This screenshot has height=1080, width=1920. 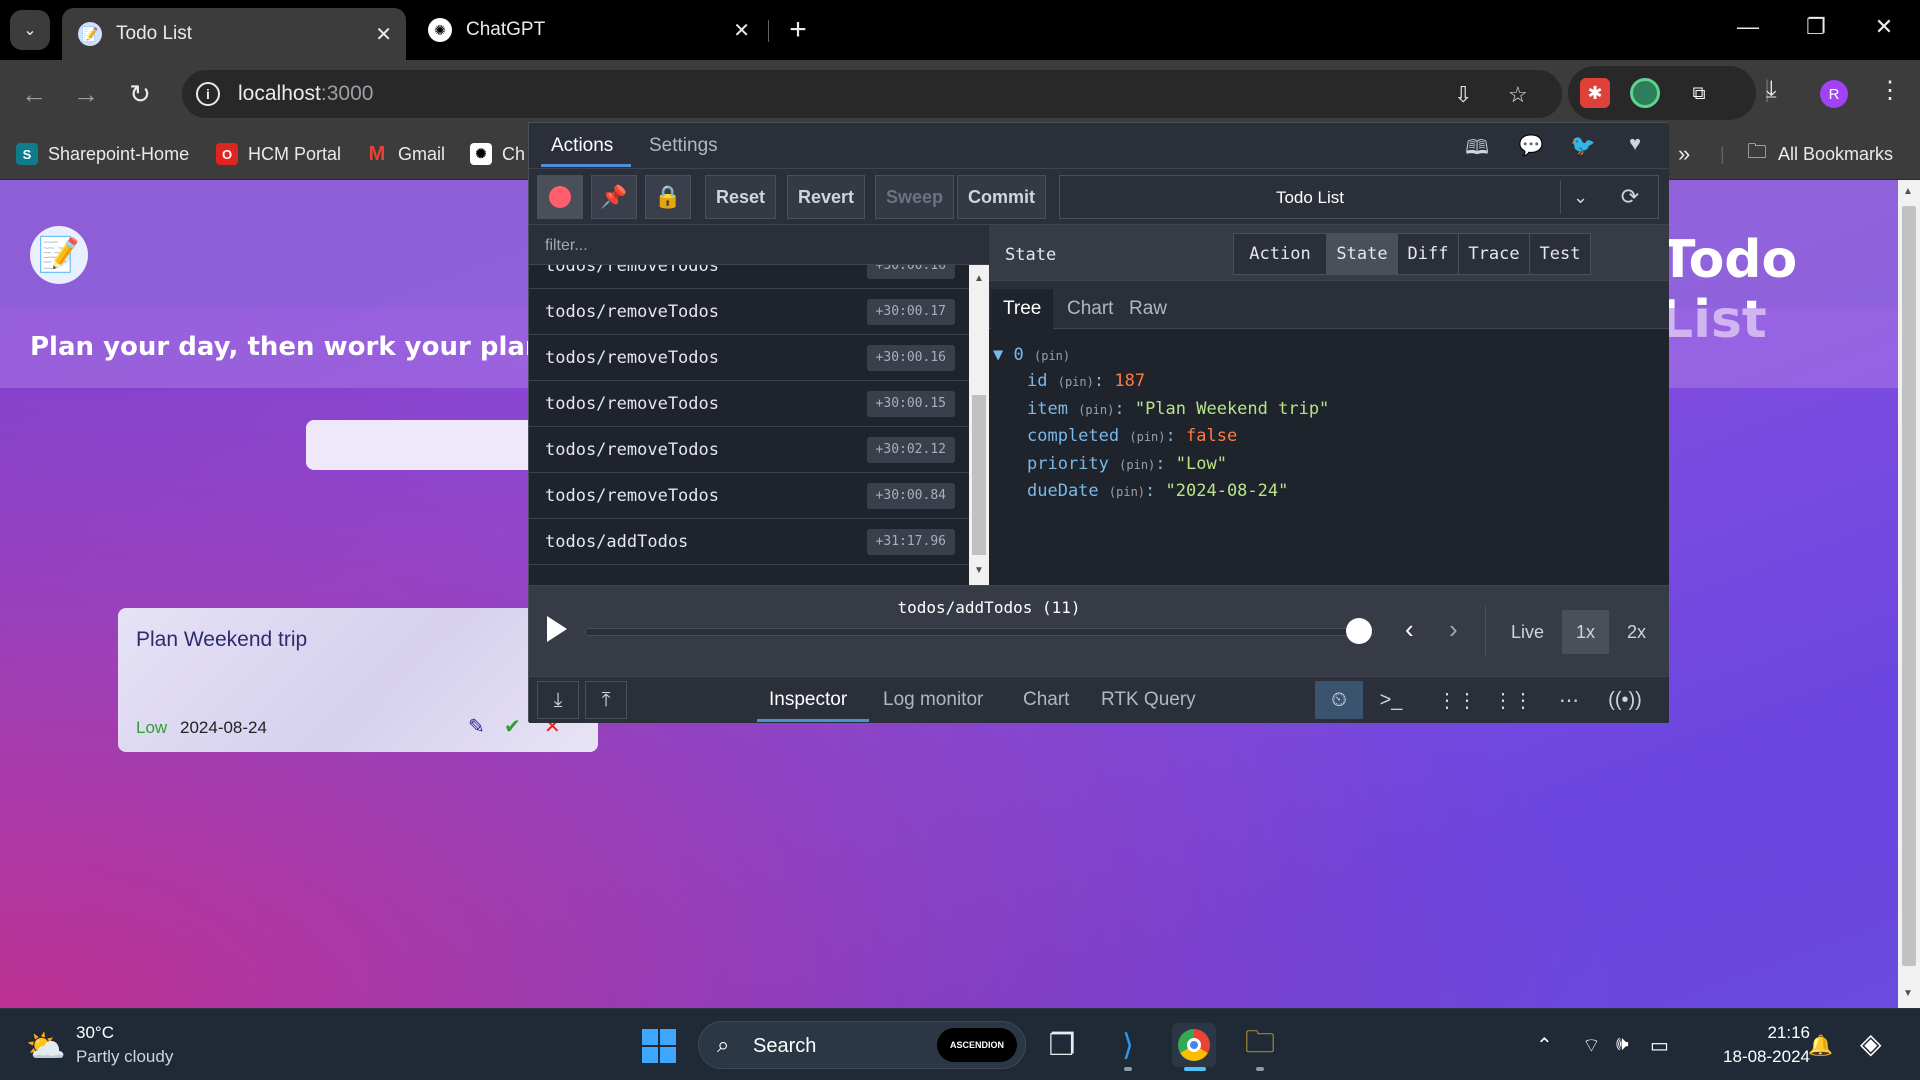 I want to click on download-arrow-icon: ⤓, so click(x=1771, y=90).